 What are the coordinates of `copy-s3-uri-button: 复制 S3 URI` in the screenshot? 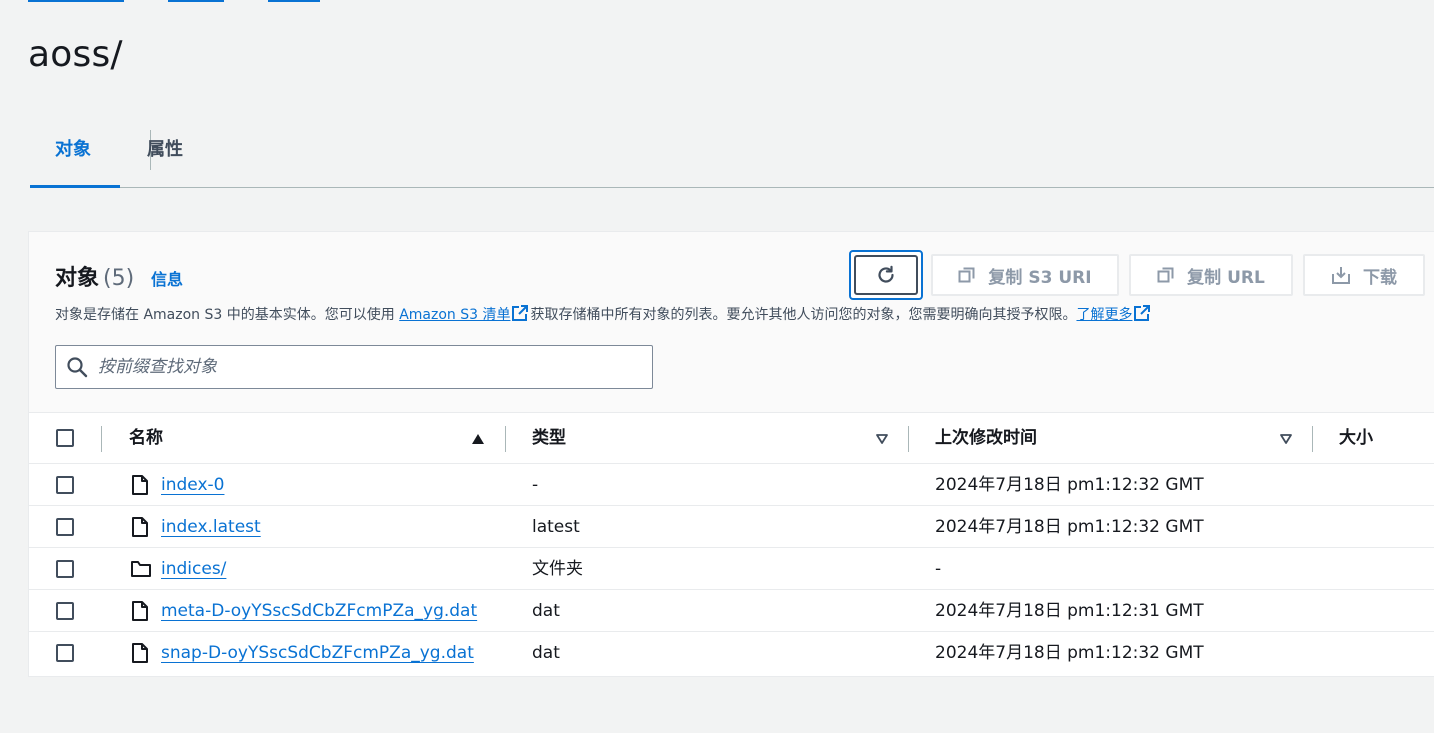 It's located at (1025, 275).